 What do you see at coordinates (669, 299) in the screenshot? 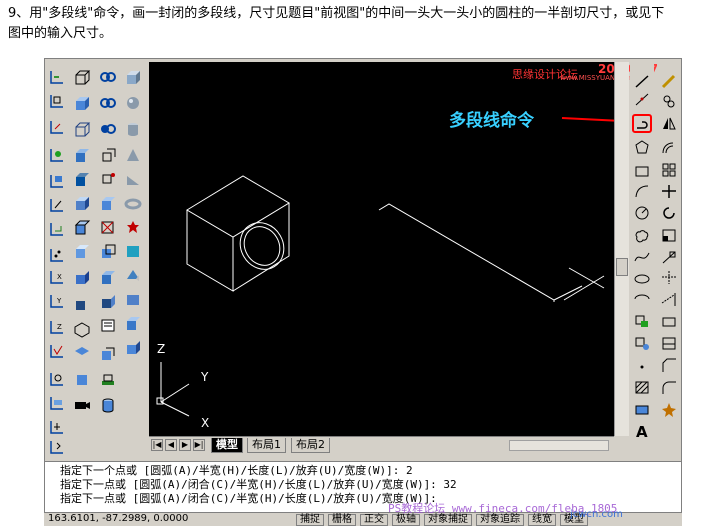
I see `extend-icon` at bounding box center [669, 299].